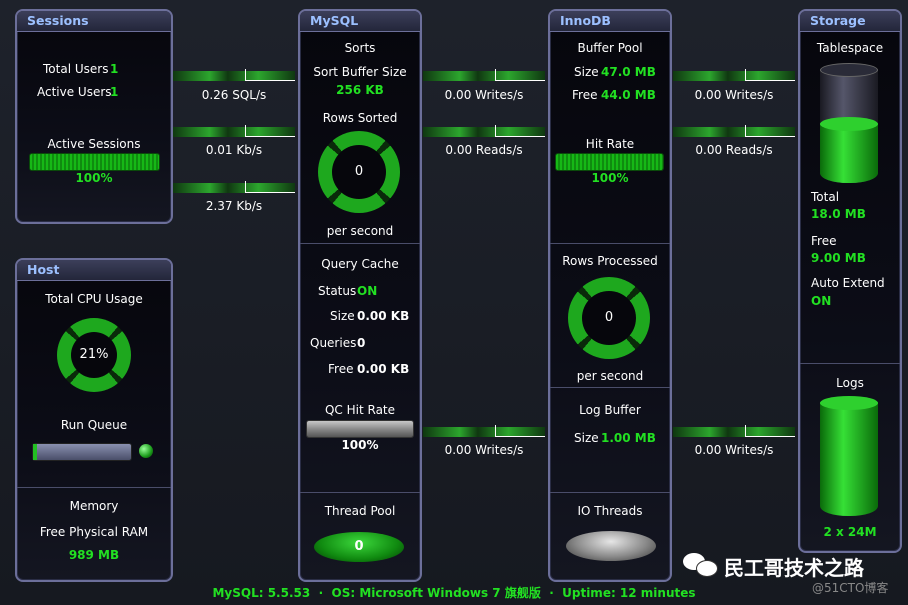 Image resolution: width=908 pixels, height=605 pixels. What do you see at coordinates (94, 532) in the screenshot?
I see `free-ram-label: Free Physical RAM` at bounding box center [94, 532].